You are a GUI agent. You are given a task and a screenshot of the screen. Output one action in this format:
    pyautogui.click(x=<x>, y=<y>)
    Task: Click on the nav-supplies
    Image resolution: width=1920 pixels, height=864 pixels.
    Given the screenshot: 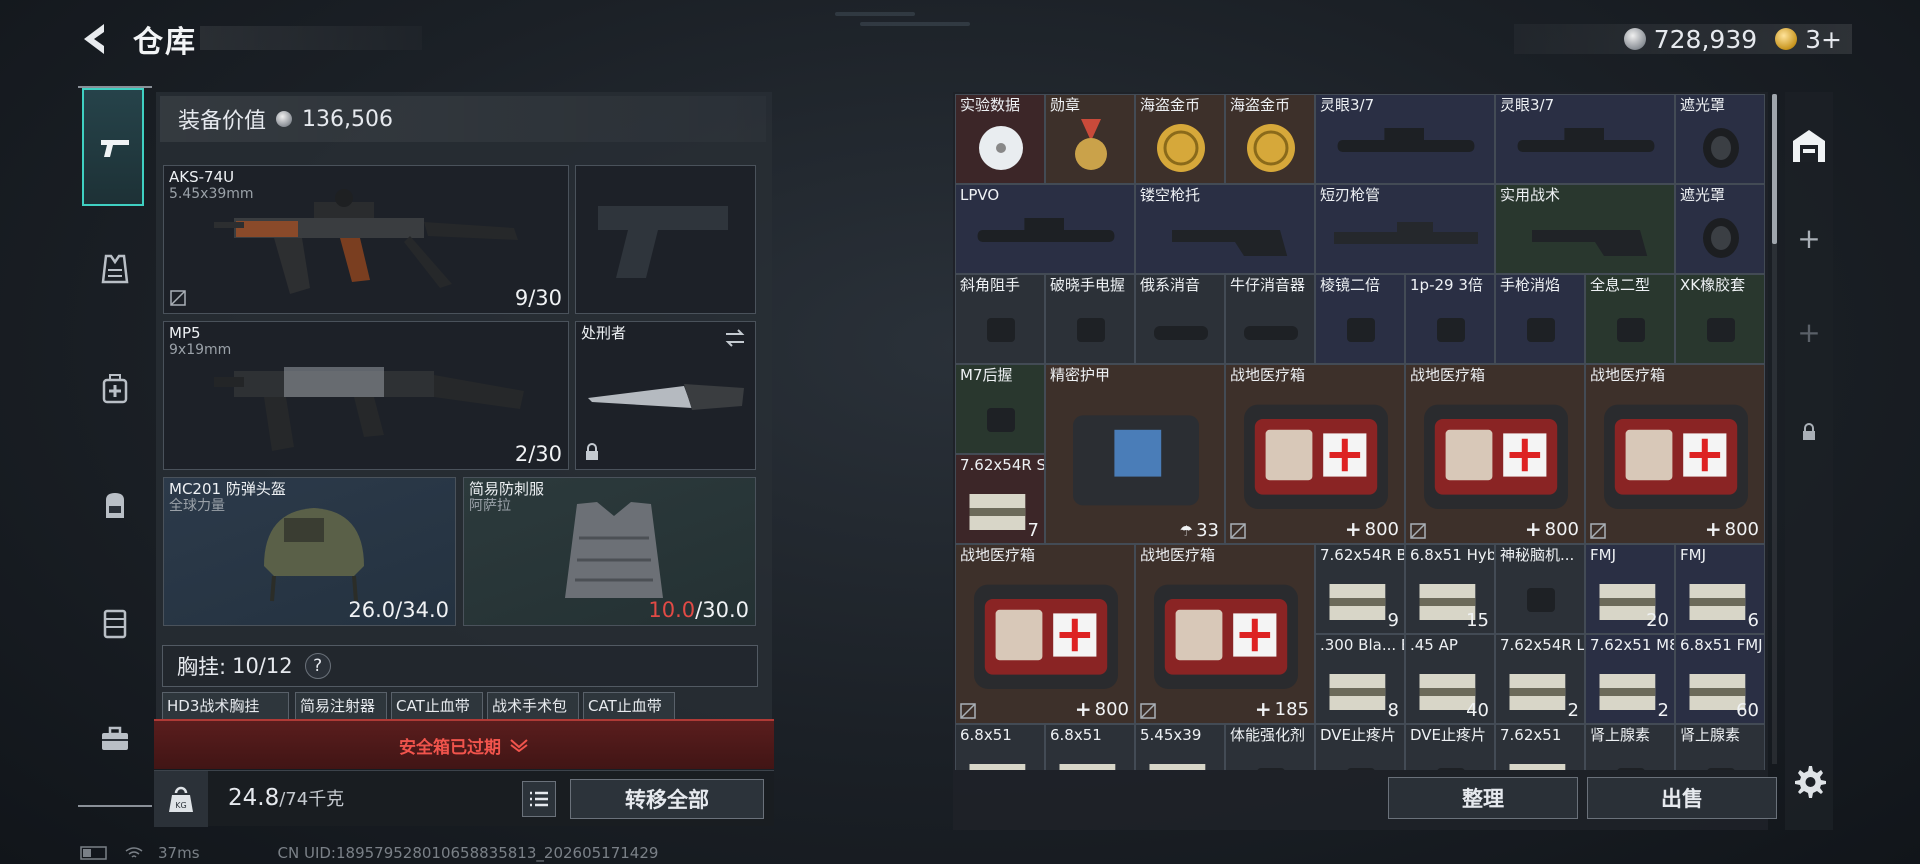 What is the action you would take?
    pyautogui.click(x=115, y=623)
    